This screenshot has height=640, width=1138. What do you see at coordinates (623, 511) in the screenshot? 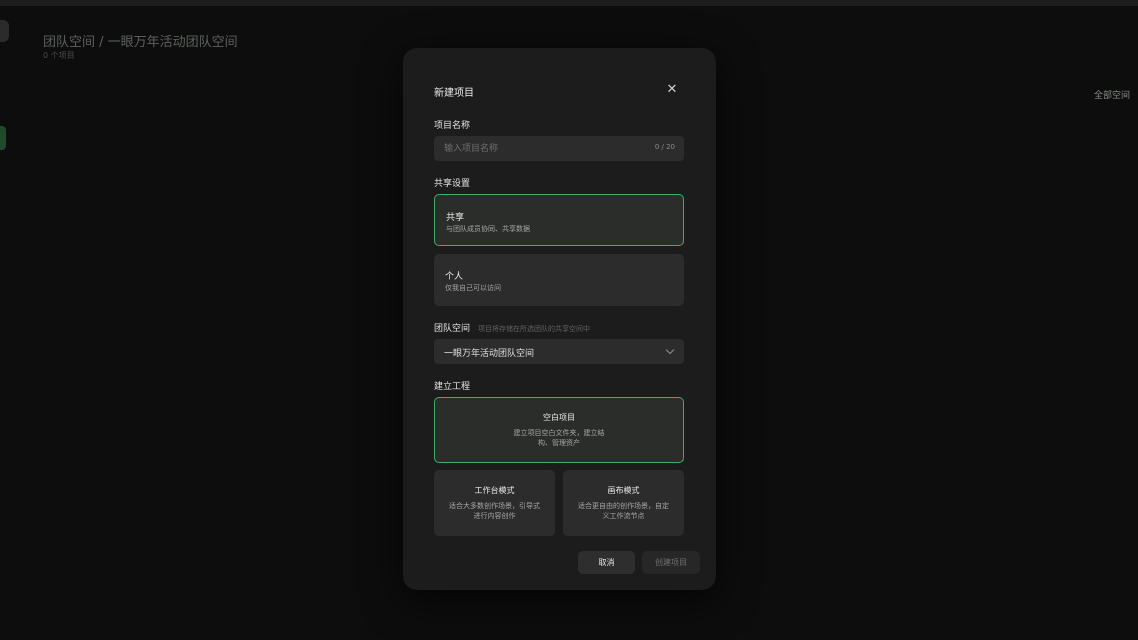
I see `build-option-desc: 适合更自由的创作场景，自定义工作流节点` at bounding box center [623, 511].